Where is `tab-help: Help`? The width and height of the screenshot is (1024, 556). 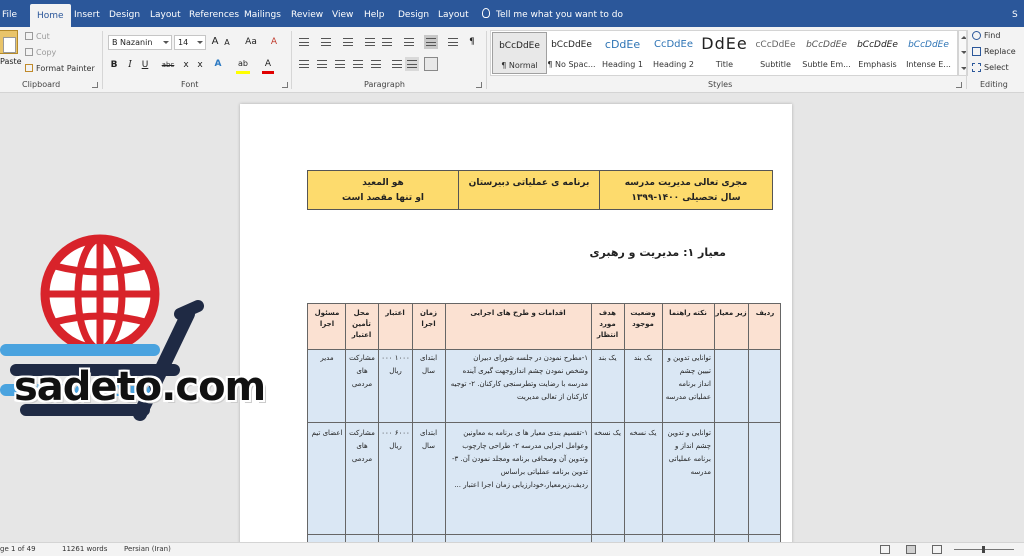 tab-help: Help is located at coordinates (374, 13).